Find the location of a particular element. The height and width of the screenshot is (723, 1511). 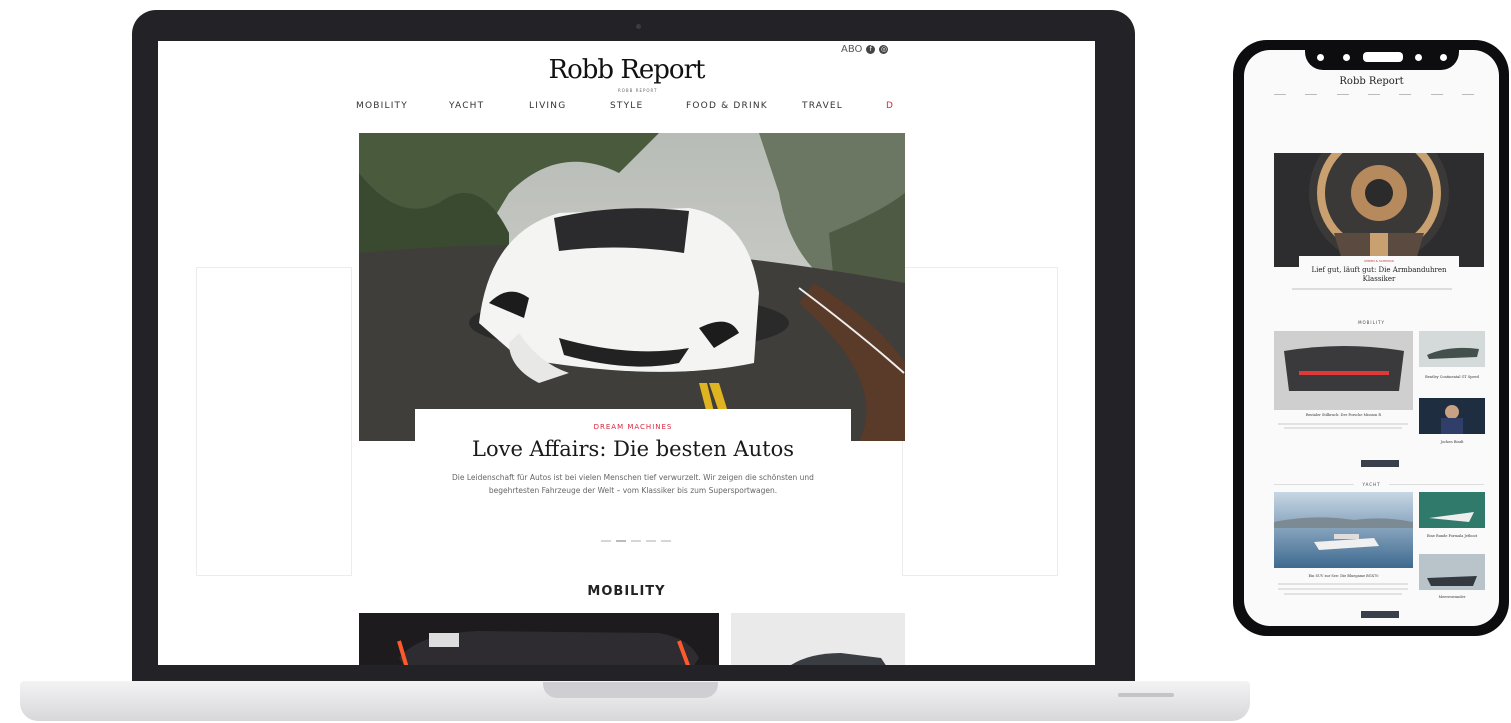

hero-kicker: DREAM MACHINES is located at coordinates (633, 427).